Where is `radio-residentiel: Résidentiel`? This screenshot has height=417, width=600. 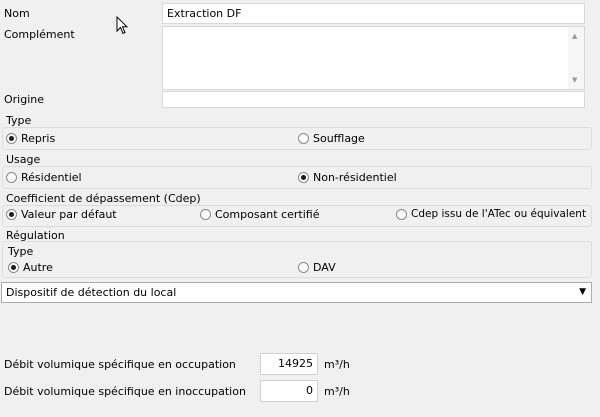
radio-residentiel: Résidentiel is located at coordinates (44, 177).